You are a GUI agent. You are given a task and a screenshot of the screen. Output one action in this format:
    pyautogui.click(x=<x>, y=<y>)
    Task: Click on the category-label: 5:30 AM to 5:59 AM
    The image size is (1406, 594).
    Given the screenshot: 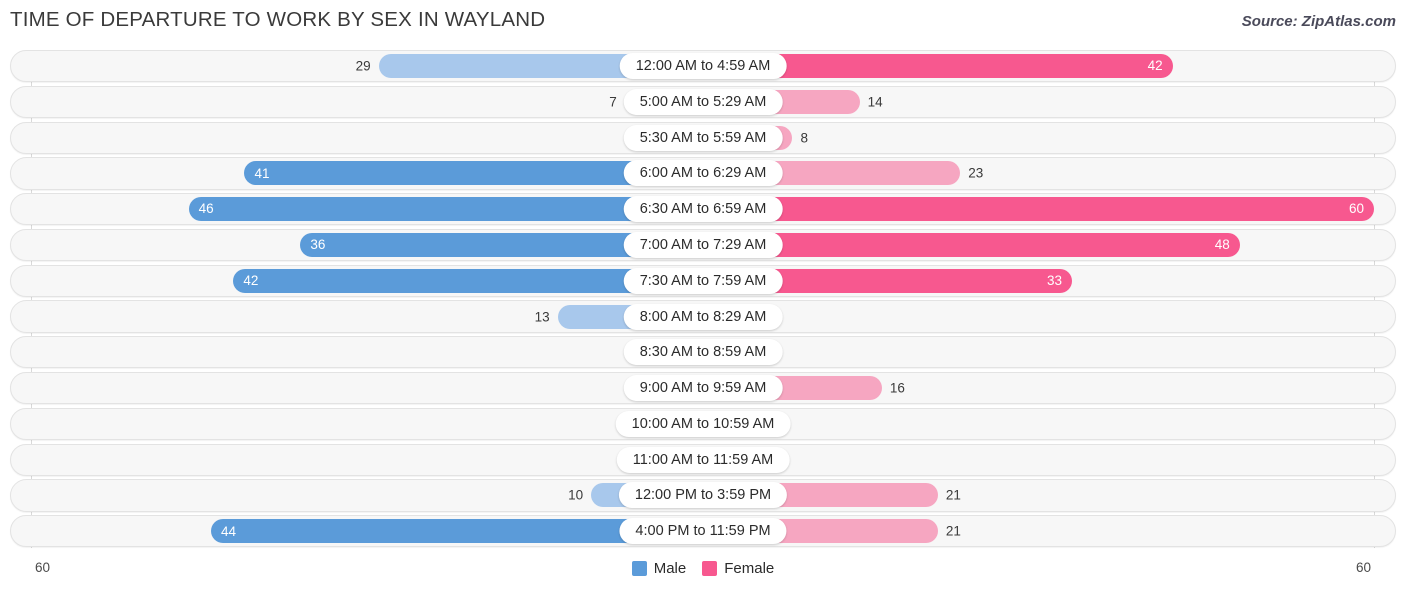 What is the action you would take?
    pyautogui.click(x=703, y=137)
    